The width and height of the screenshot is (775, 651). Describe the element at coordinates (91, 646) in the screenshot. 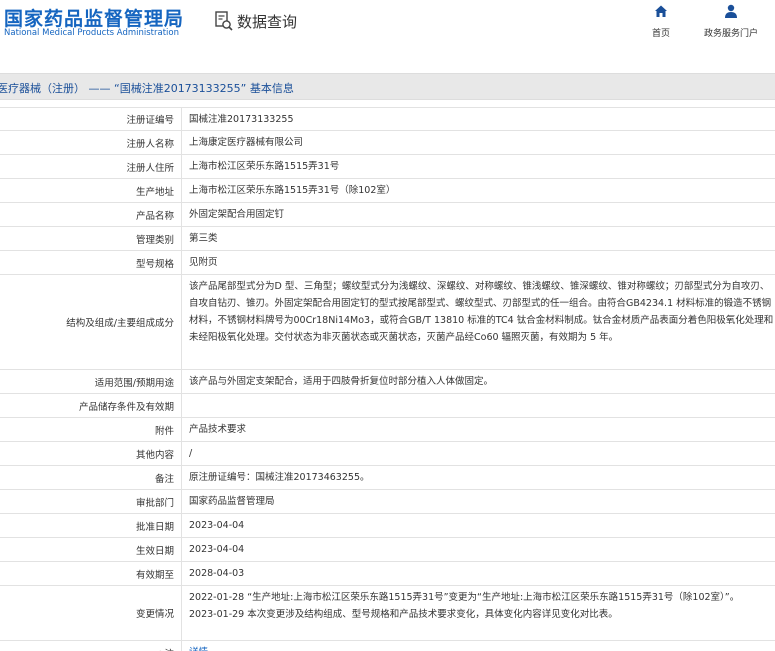

I see `row-label: ●注` at that location.